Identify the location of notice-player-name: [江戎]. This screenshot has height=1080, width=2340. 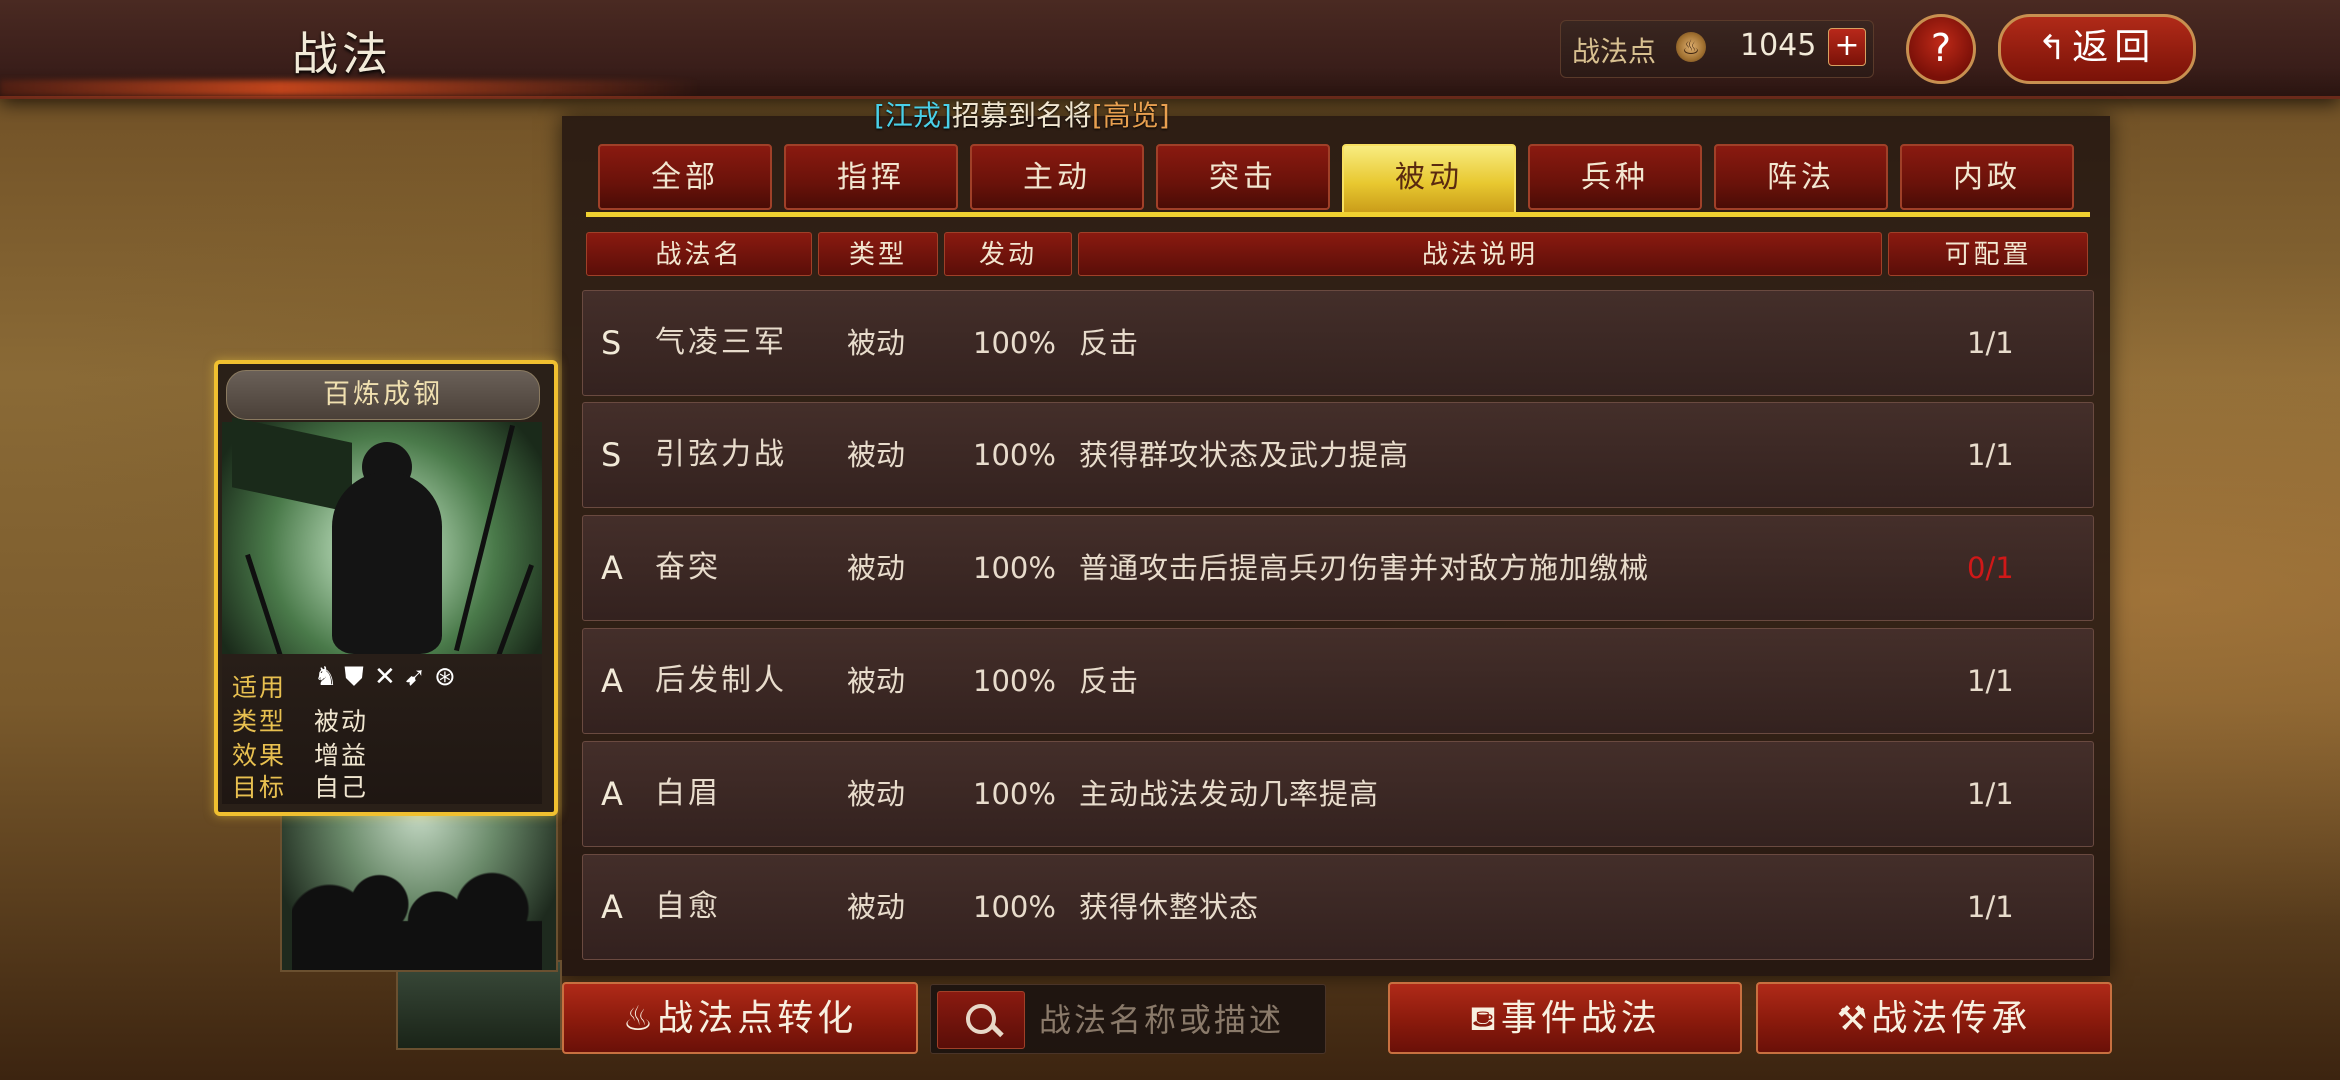
(913, 115).